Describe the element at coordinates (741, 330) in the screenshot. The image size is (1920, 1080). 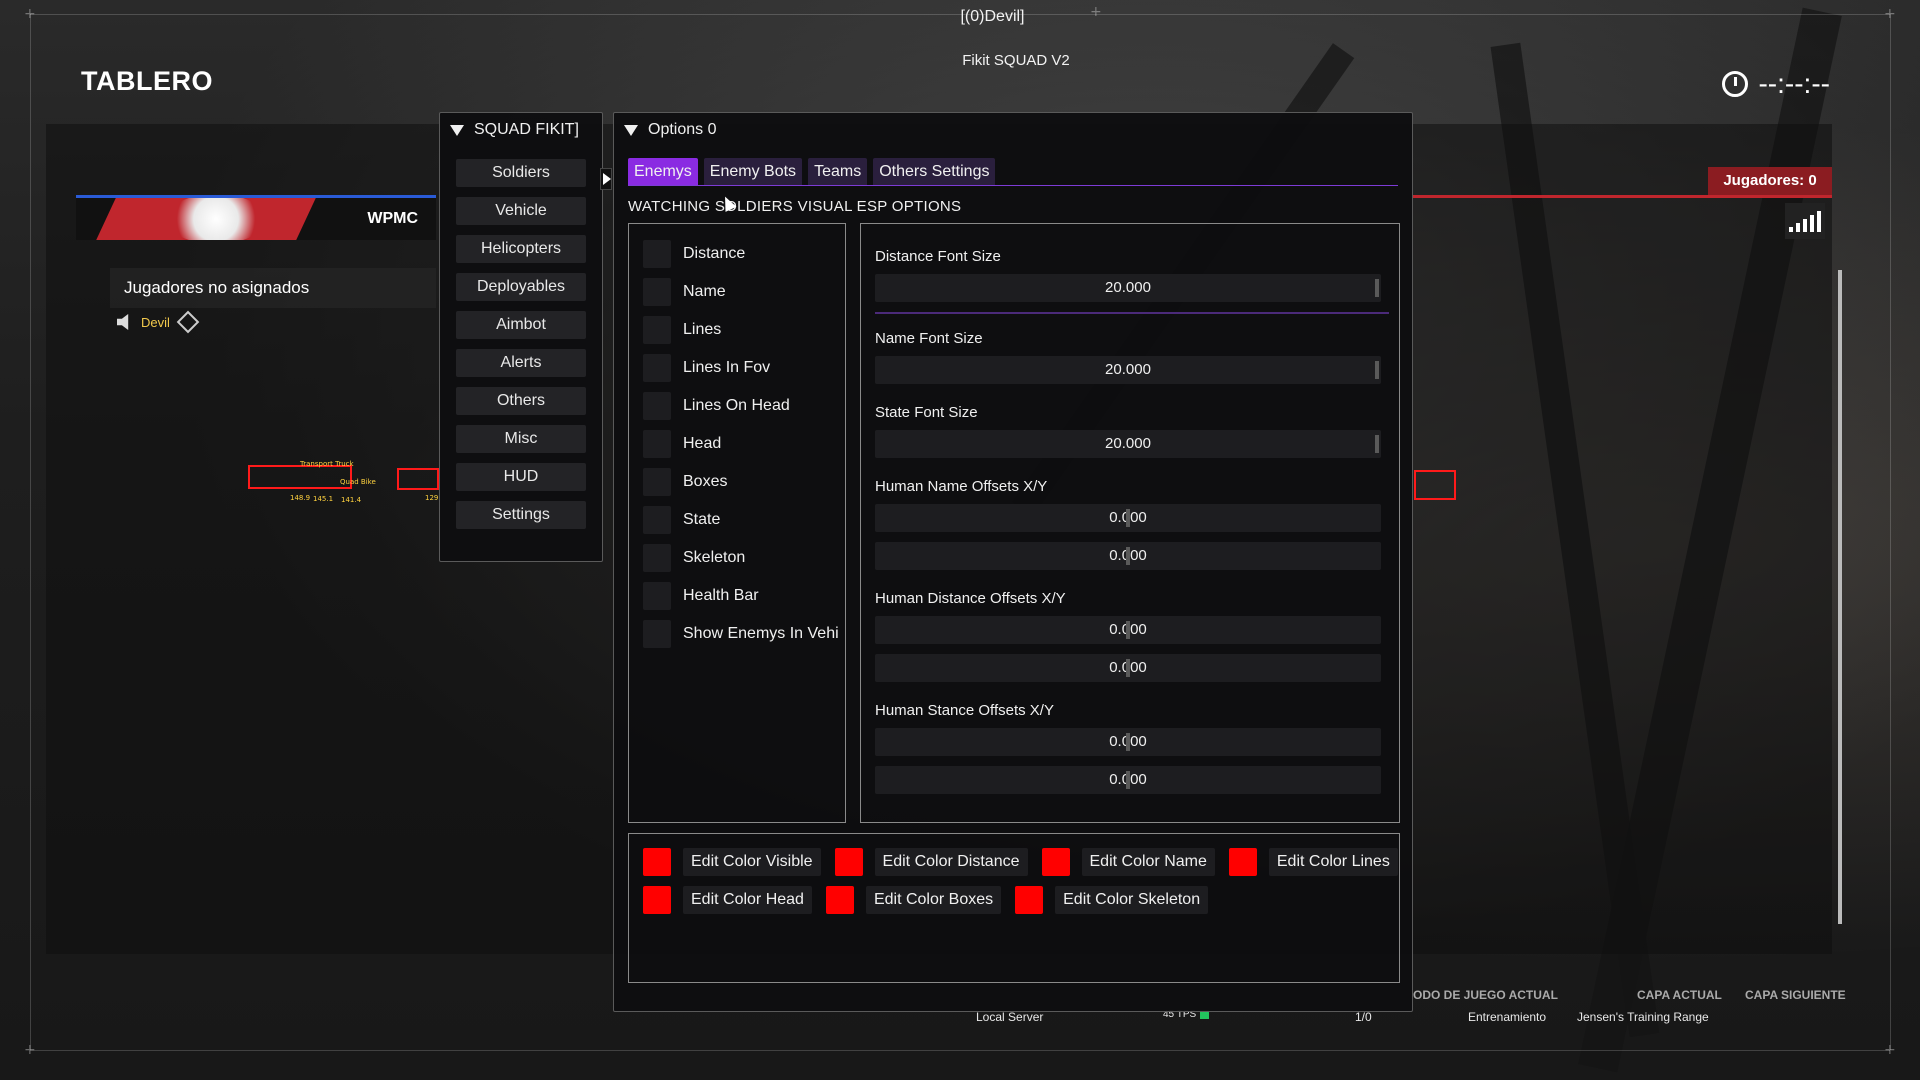
I see `toggle-lines: Lines` at that location.